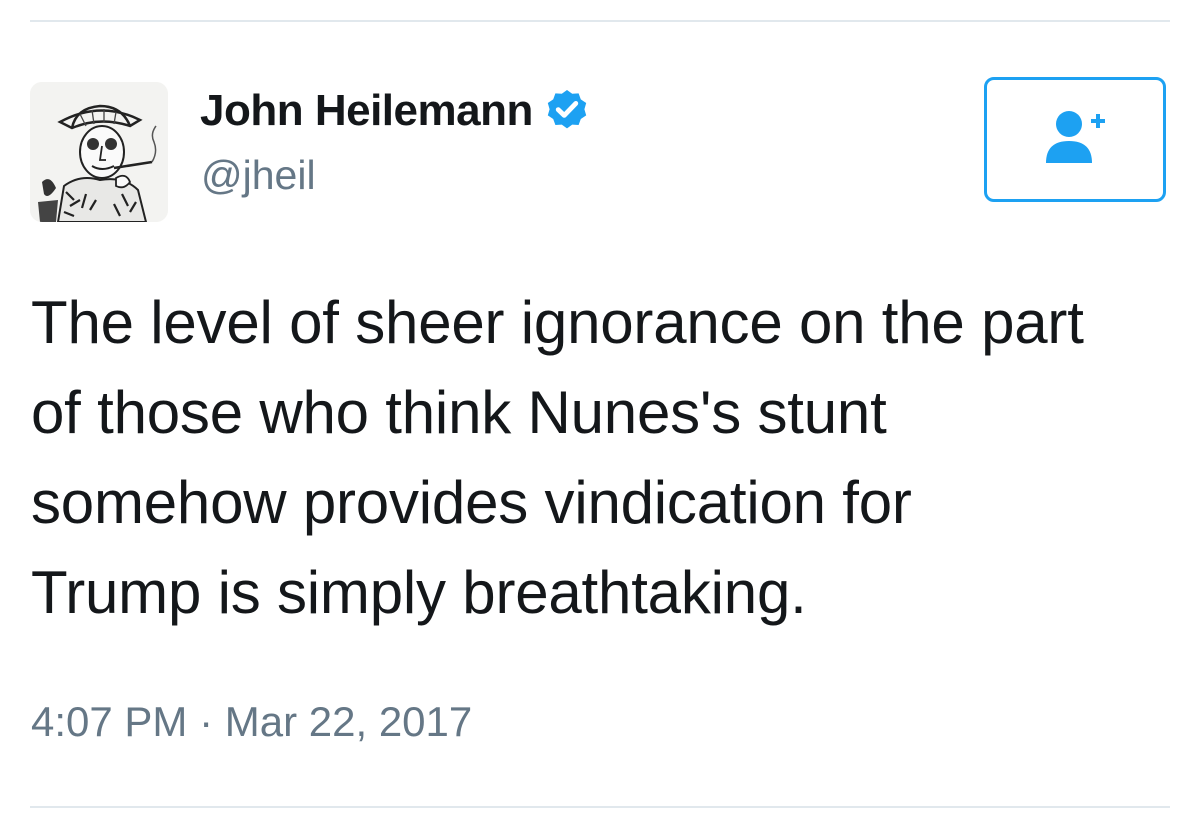  I want to click on follow-button, so click(1075, 139).